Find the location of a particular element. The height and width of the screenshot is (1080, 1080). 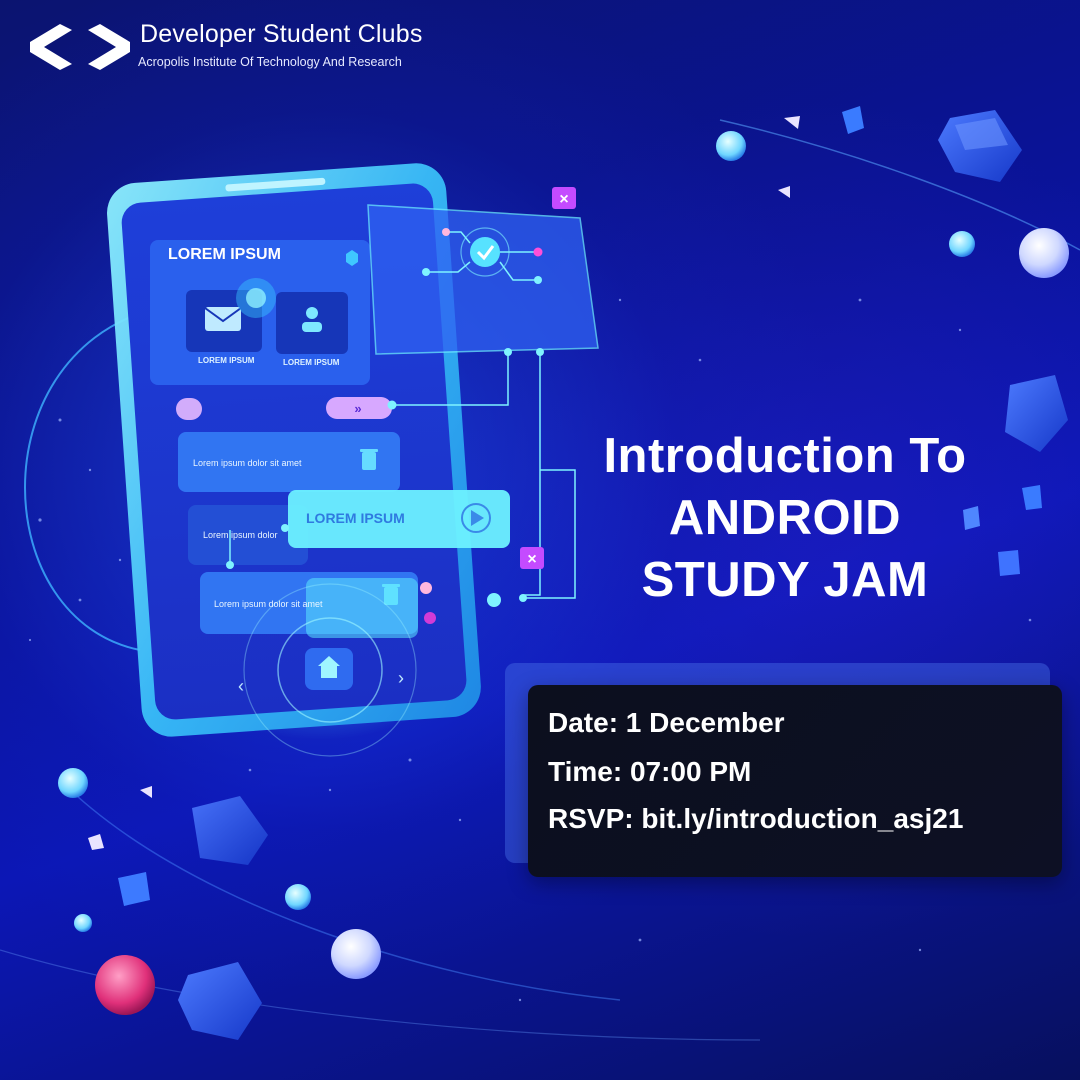

event-date: Date: 1 December is located at coordinates (666, 722).